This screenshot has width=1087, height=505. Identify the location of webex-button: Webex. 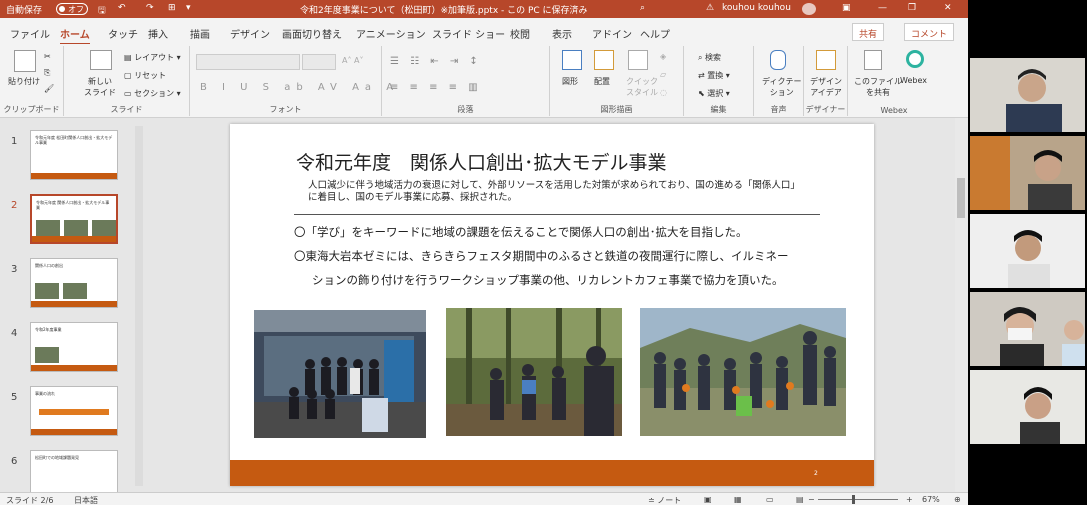
(913, 80).